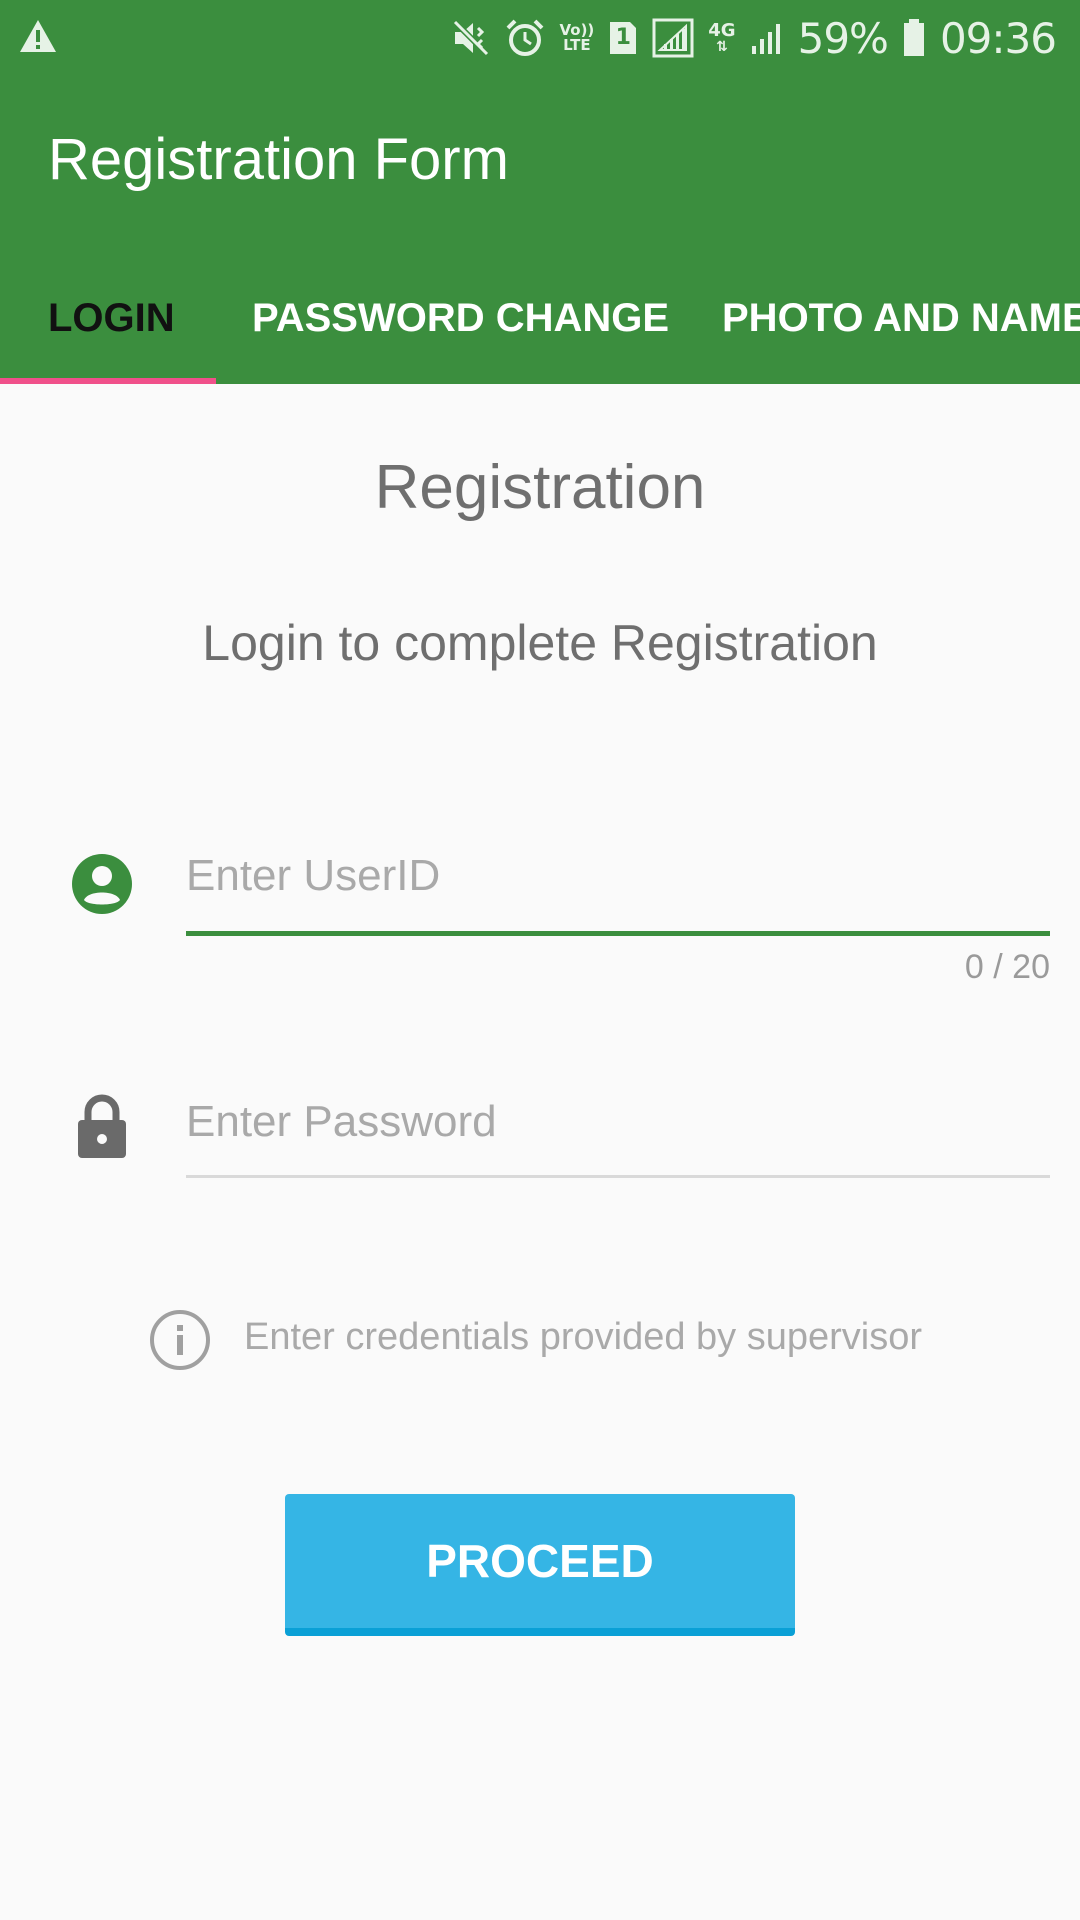 This screenshot has width=1080, height=1920. What do you see at coordinates (1007, 967) in the screenshot?
I see `userid-char-counter: 0 / 20` at bounding box center [1007, 967].